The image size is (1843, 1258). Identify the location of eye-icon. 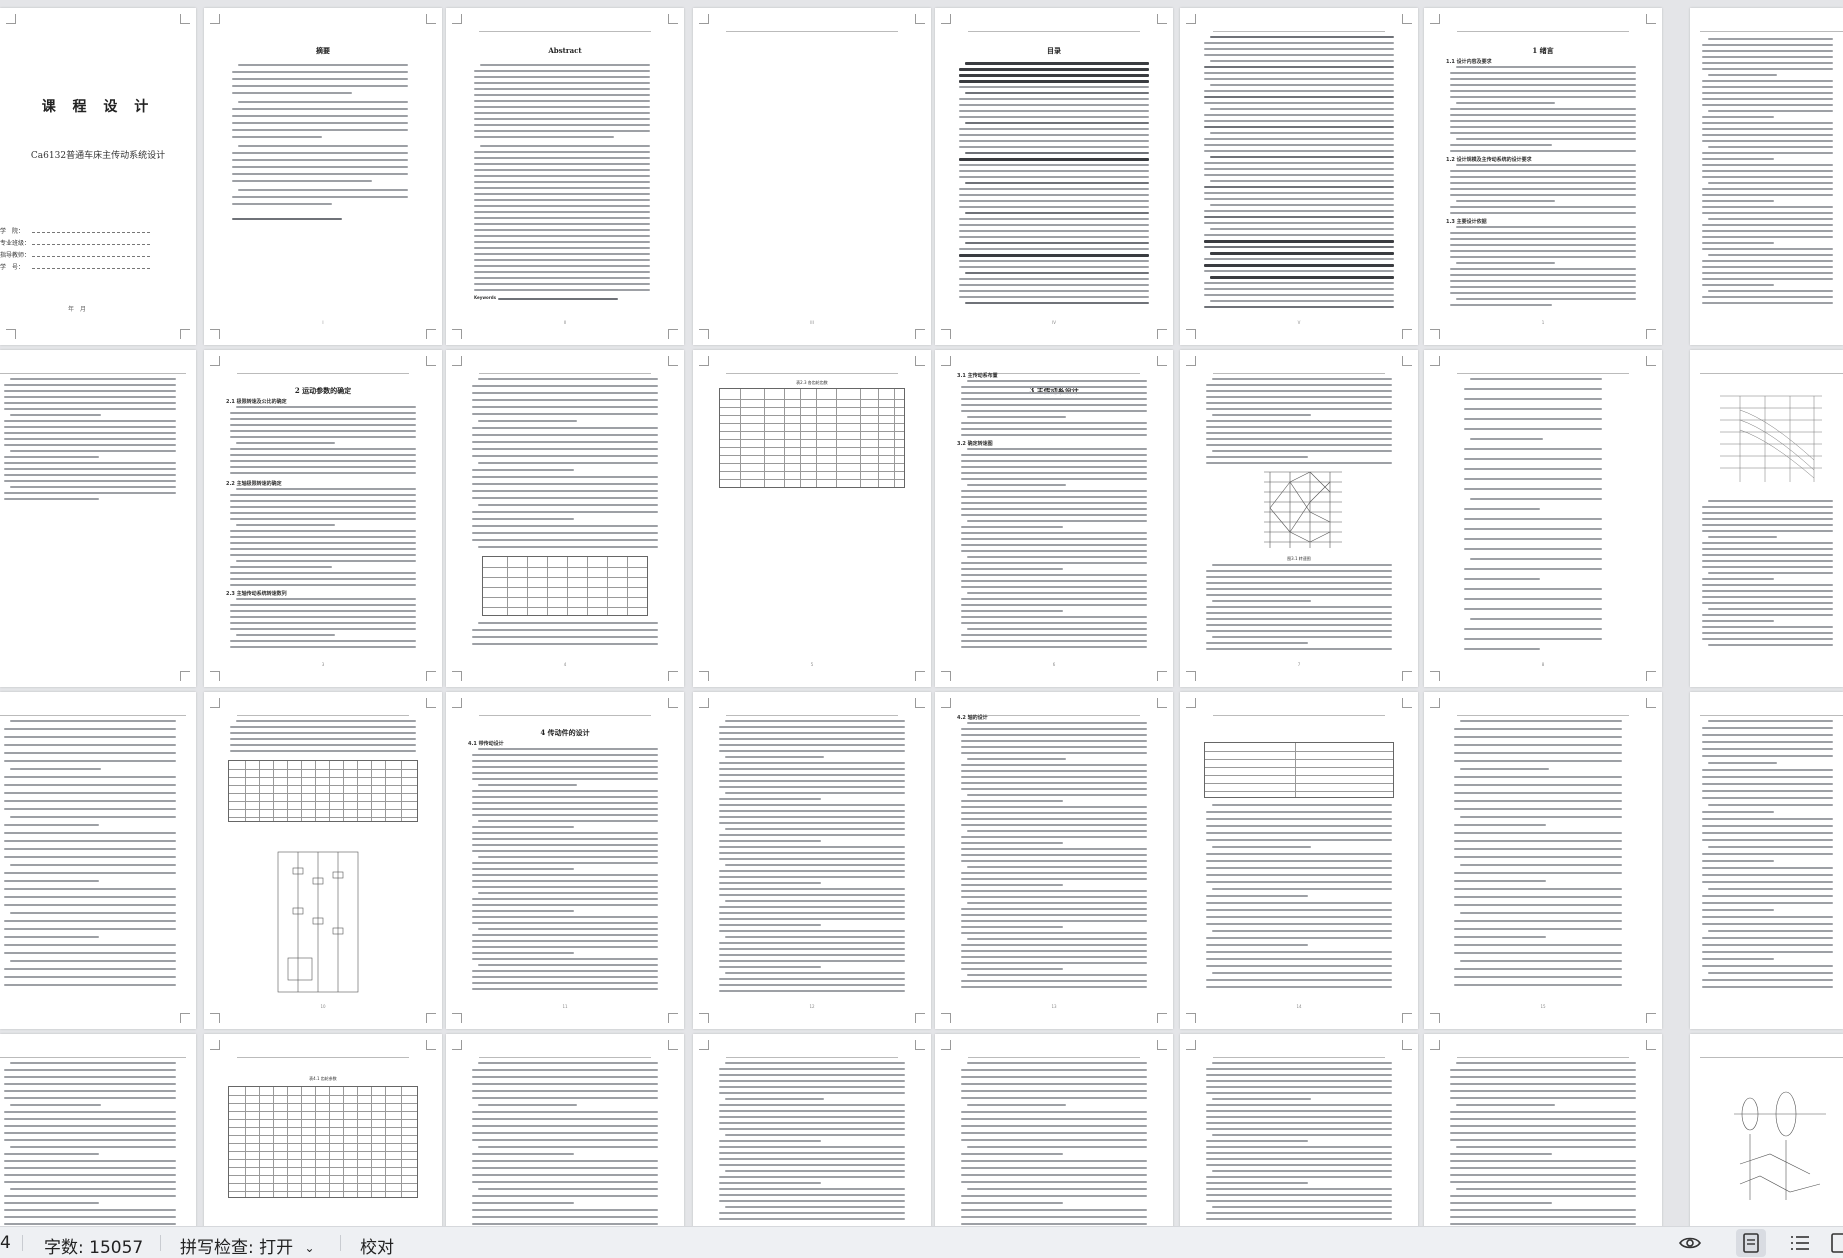
(1690, 1243).